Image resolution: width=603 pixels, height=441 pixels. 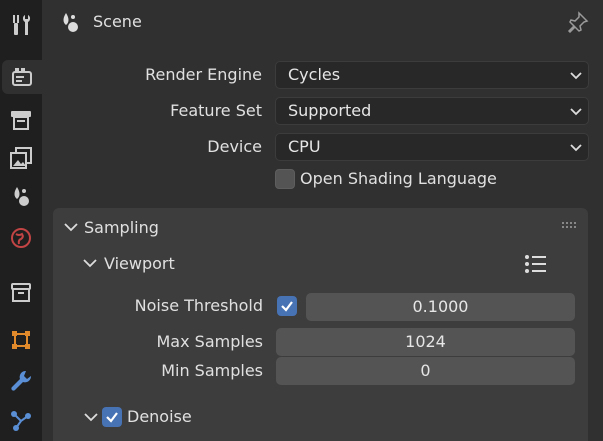 What do you see at coordinates (139, 263) in the screenshot?
I see `viewport-subpanel-title: Viewport` at bounding box center [139, 263].